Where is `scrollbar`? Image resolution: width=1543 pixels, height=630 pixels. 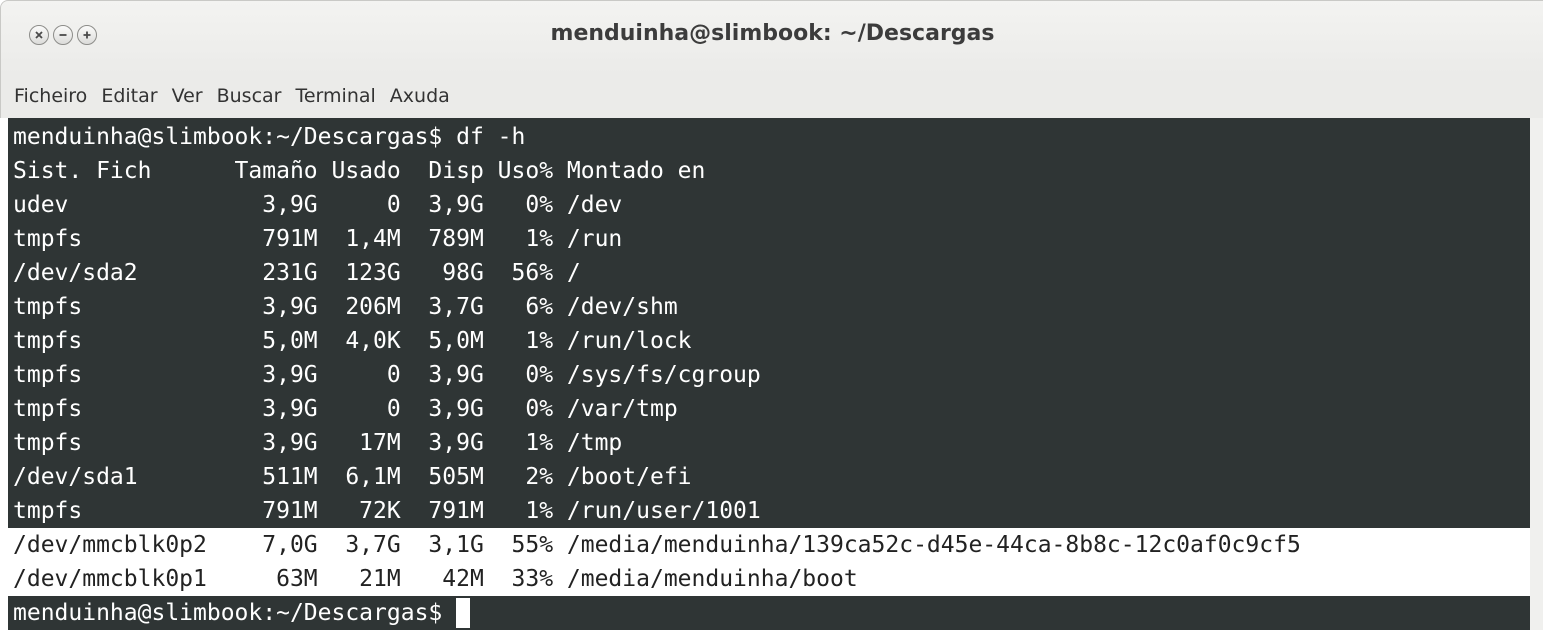
scrollbar is located at coordinates (1536, 374).